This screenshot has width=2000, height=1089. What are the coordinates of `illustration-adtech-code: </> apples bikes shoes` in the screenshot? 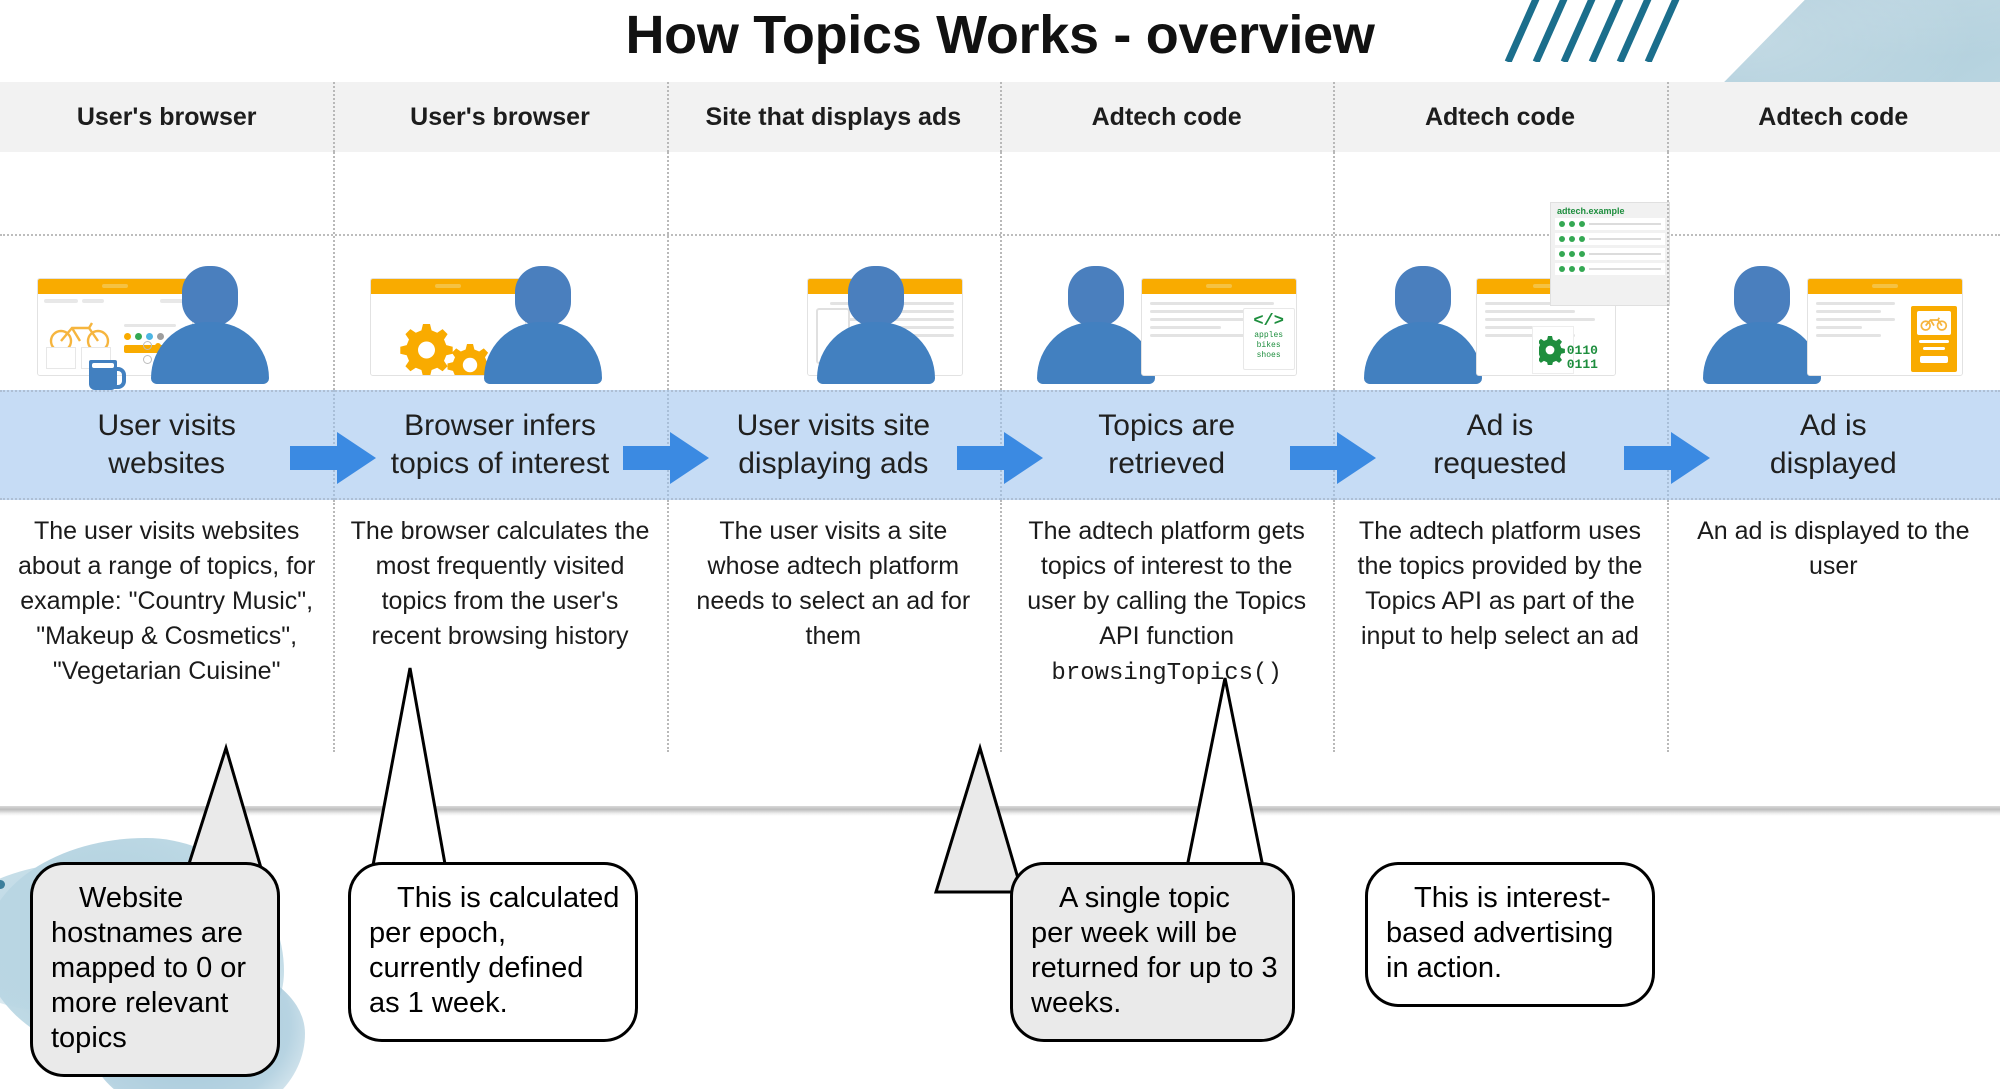 It's located at (1166, 319).